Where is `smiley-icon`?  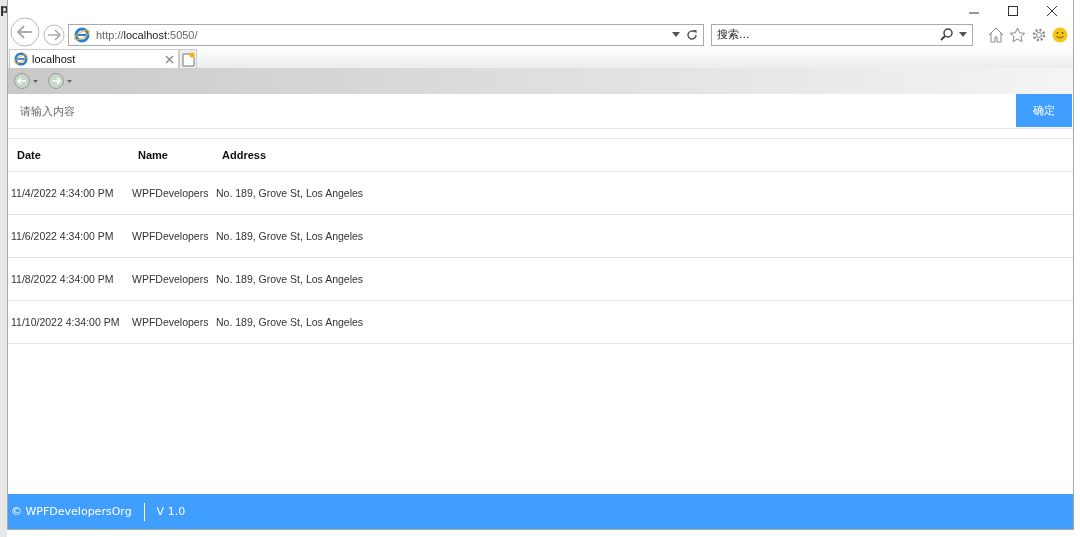 smiley-icon is located at coordinates (1060, 34).